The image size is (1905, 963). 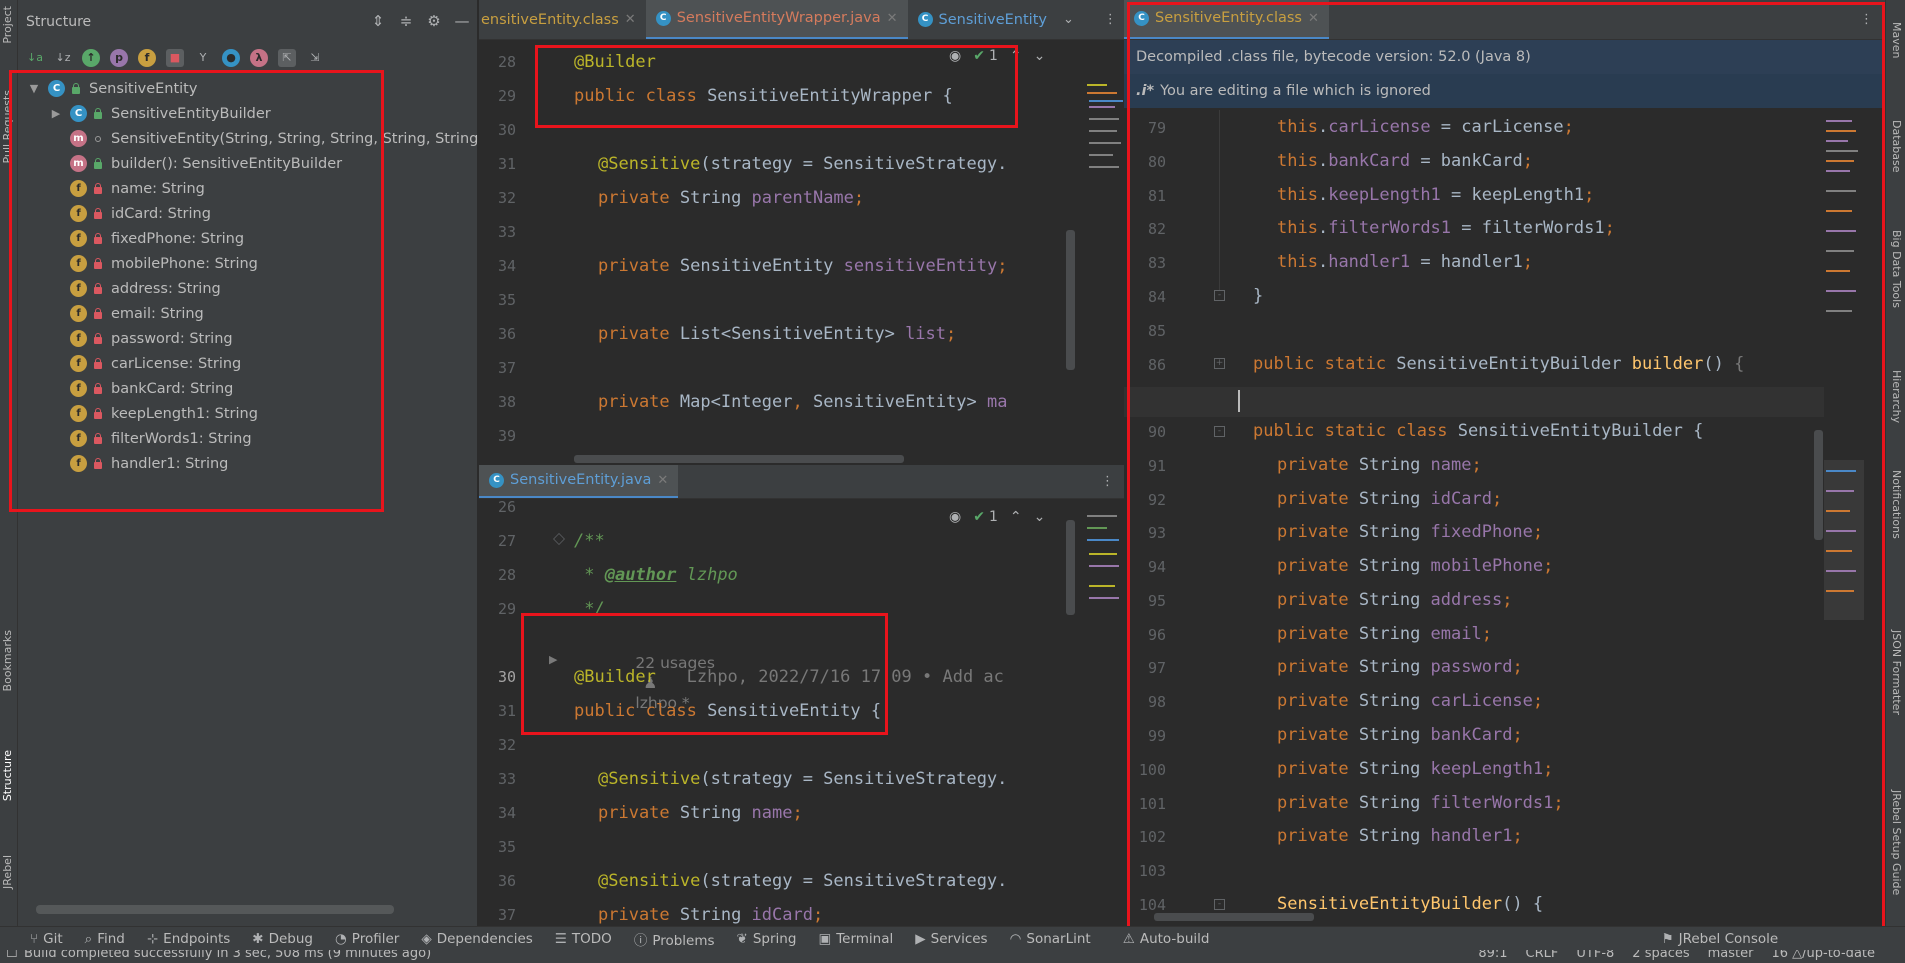 I want to click on structure-title: Structure, so click(x=59, y=22).